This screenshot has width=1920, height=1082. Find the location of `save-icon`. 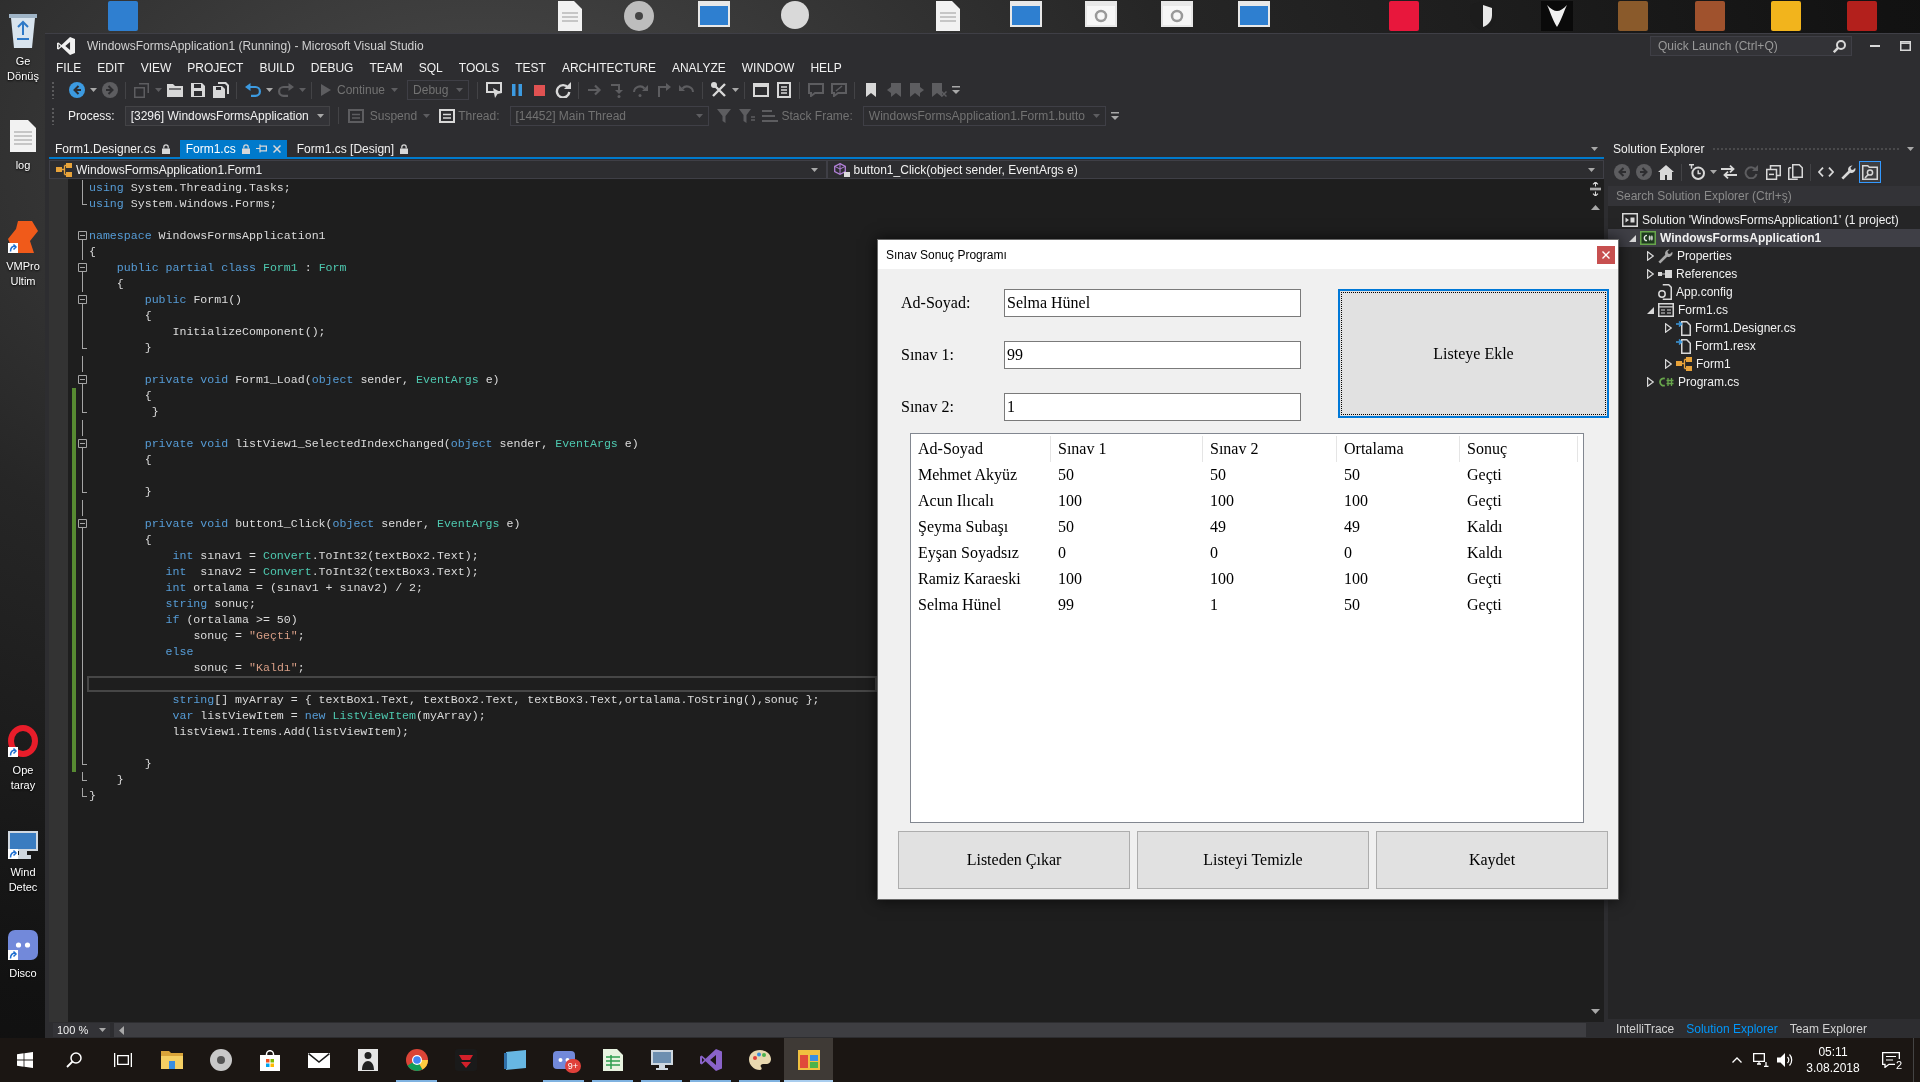

save-icon is located at coordinates (197, 90).